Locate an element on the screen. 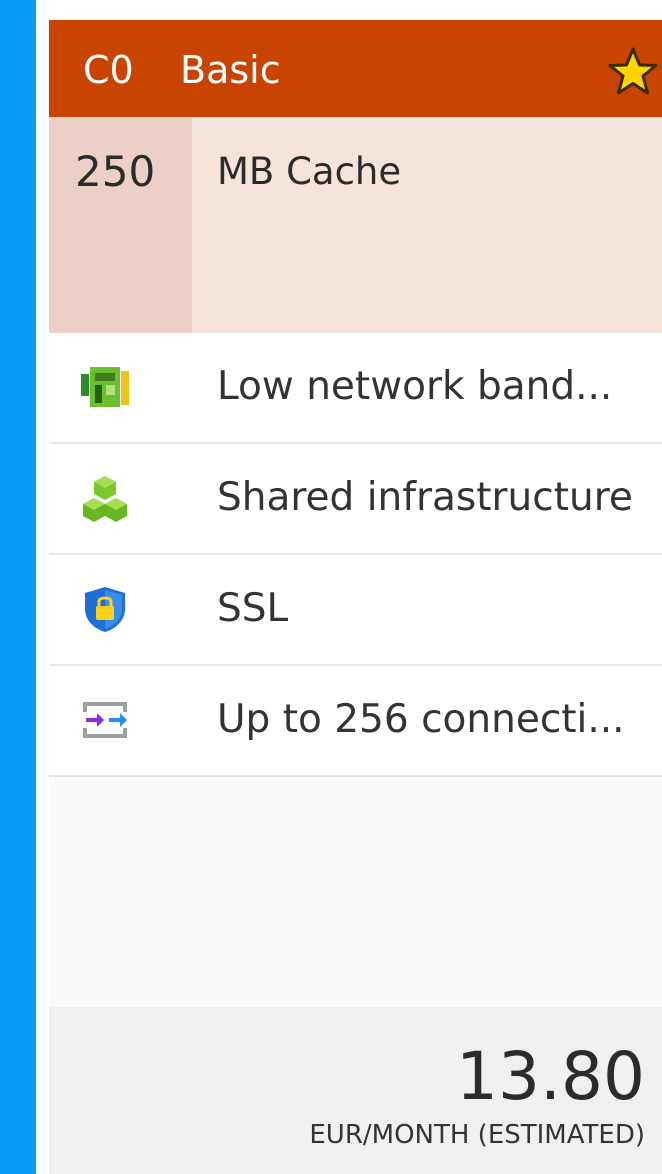  star-icon is located at coordinates (633, 72).